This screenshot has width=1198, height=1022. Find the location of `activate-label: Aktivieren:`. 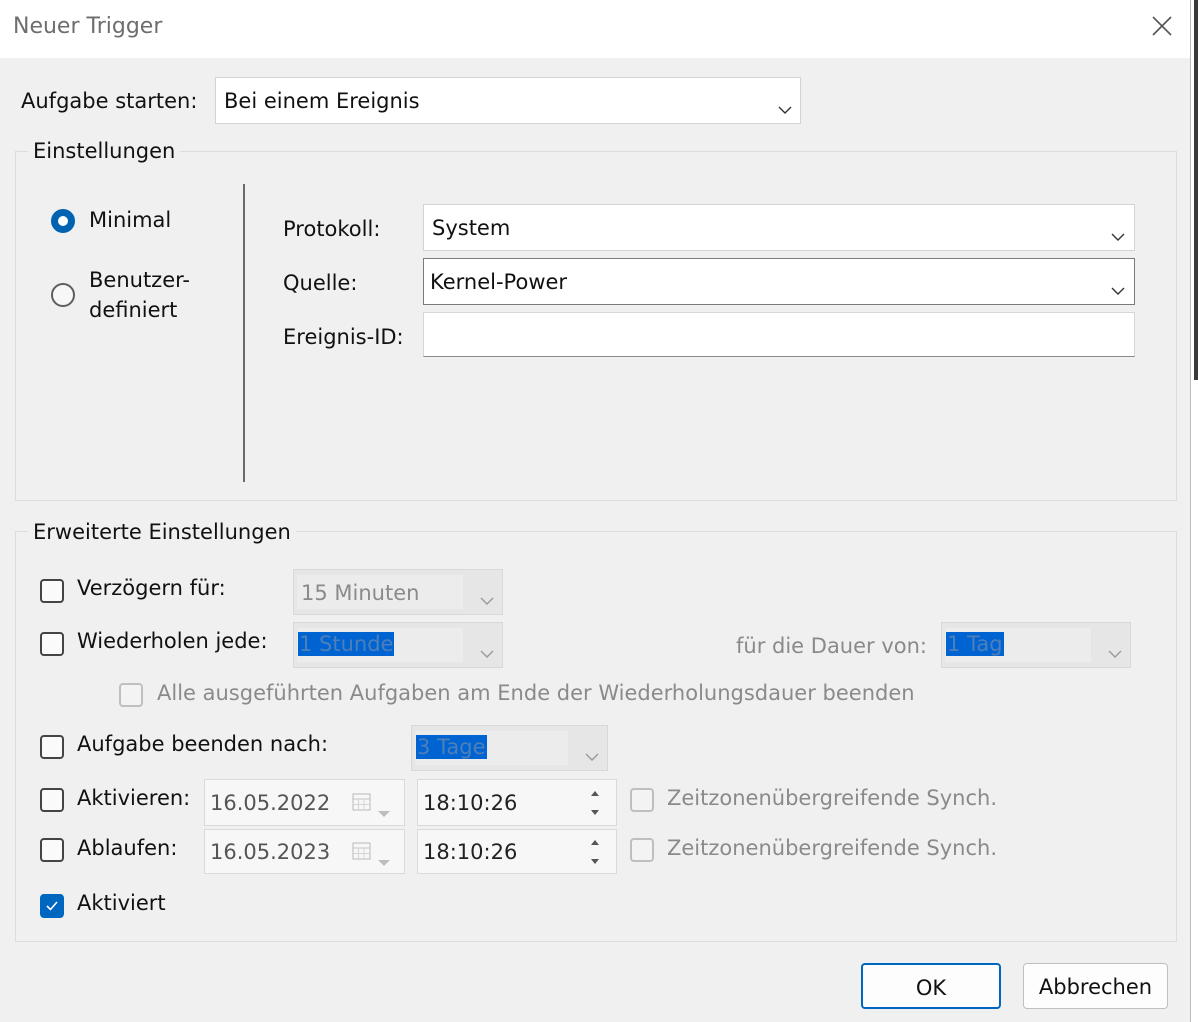

activate-label: Aktivieren: is located at coordinates (133, 798).